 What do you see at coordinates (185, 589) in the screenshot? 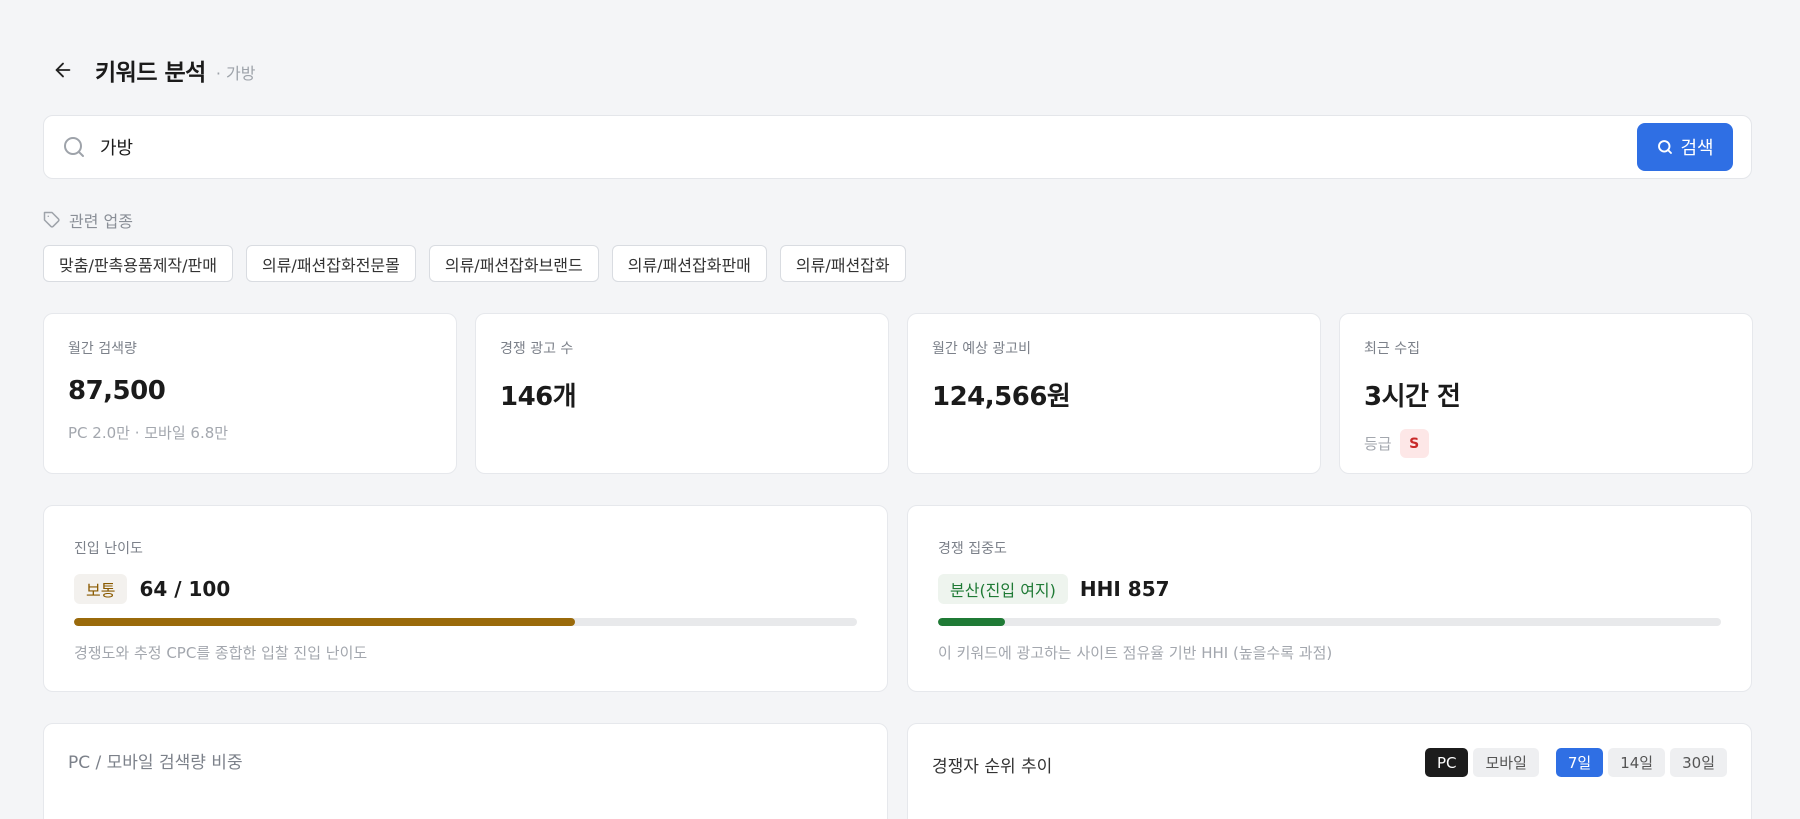
I see `meter-value: 64 / 100` at bounding box center [185, 589].